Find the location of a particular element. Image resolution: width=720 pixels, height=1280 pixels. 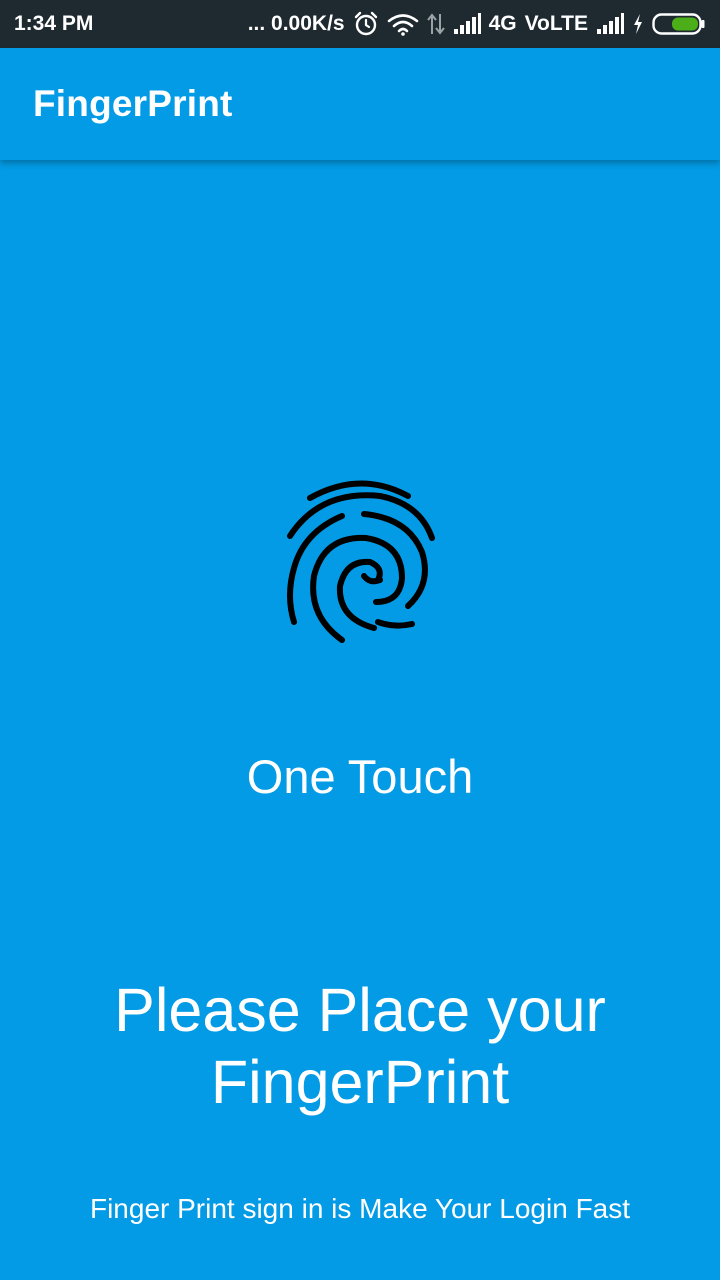

one-touch-label: One Touch is located at coordinates (360, 776).